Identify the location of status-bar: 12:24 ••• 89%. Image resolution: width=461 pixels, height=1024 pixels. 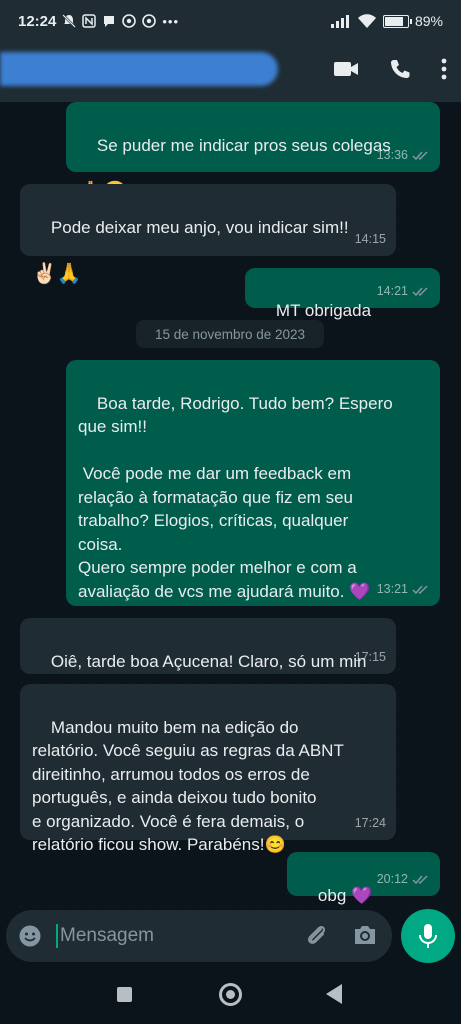
(230, 21).